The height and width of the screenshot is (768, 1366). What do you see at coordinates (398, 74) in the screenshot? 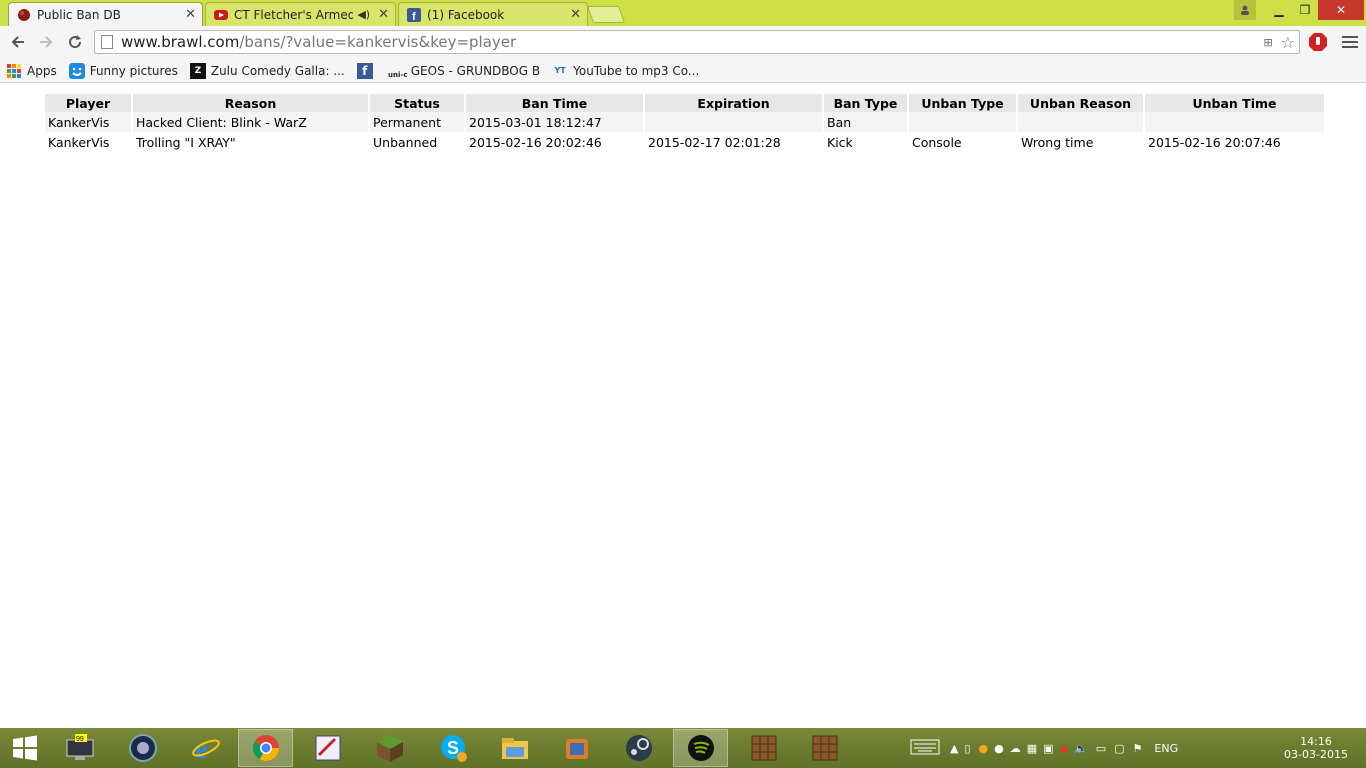
I see `unic-icon: uni-c` at bounding box center [398, 74].